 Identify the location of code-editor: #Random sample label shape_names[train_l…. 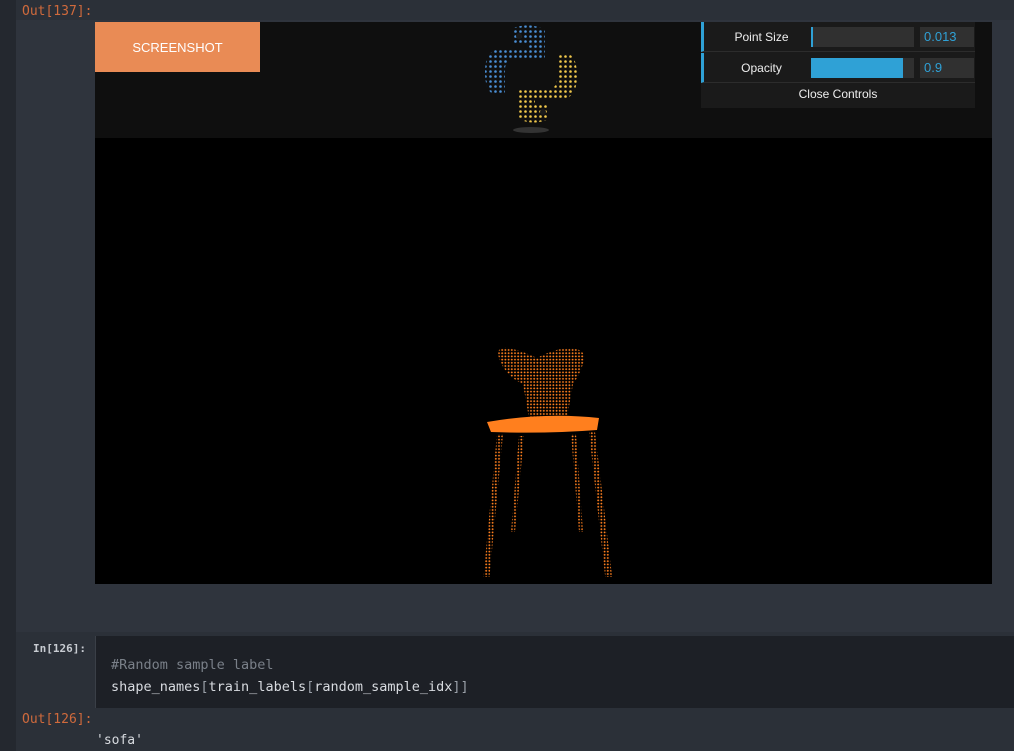
(290, 676).